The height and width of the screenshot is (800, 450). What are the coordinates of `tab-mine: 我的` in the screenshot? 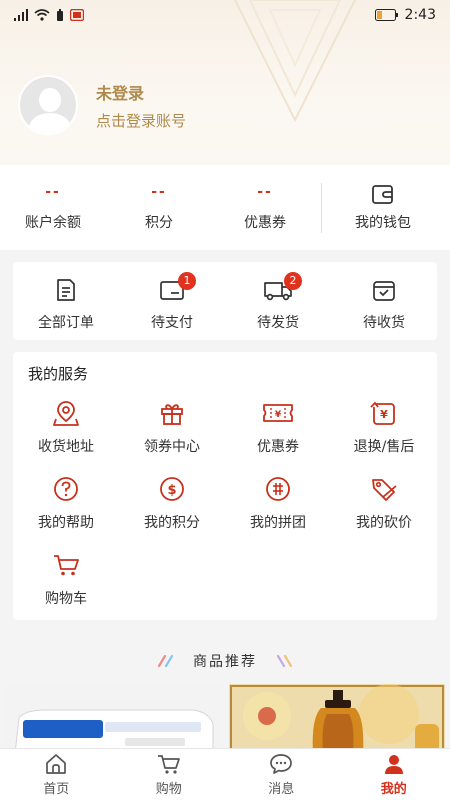 It's located at (394, 774).